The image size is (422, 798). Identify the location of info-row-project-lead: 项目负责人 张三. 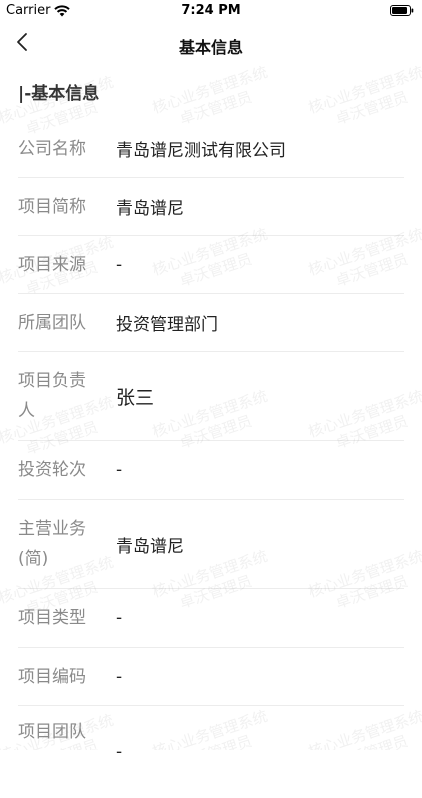
(211, 396).